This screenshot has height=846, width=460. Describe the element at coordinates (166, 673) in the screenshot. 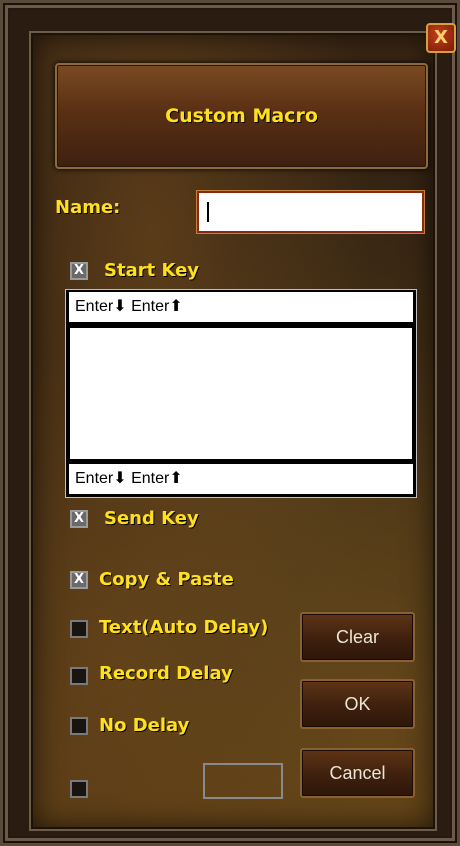

I see `record-delay-label: Record Delay` at that location.